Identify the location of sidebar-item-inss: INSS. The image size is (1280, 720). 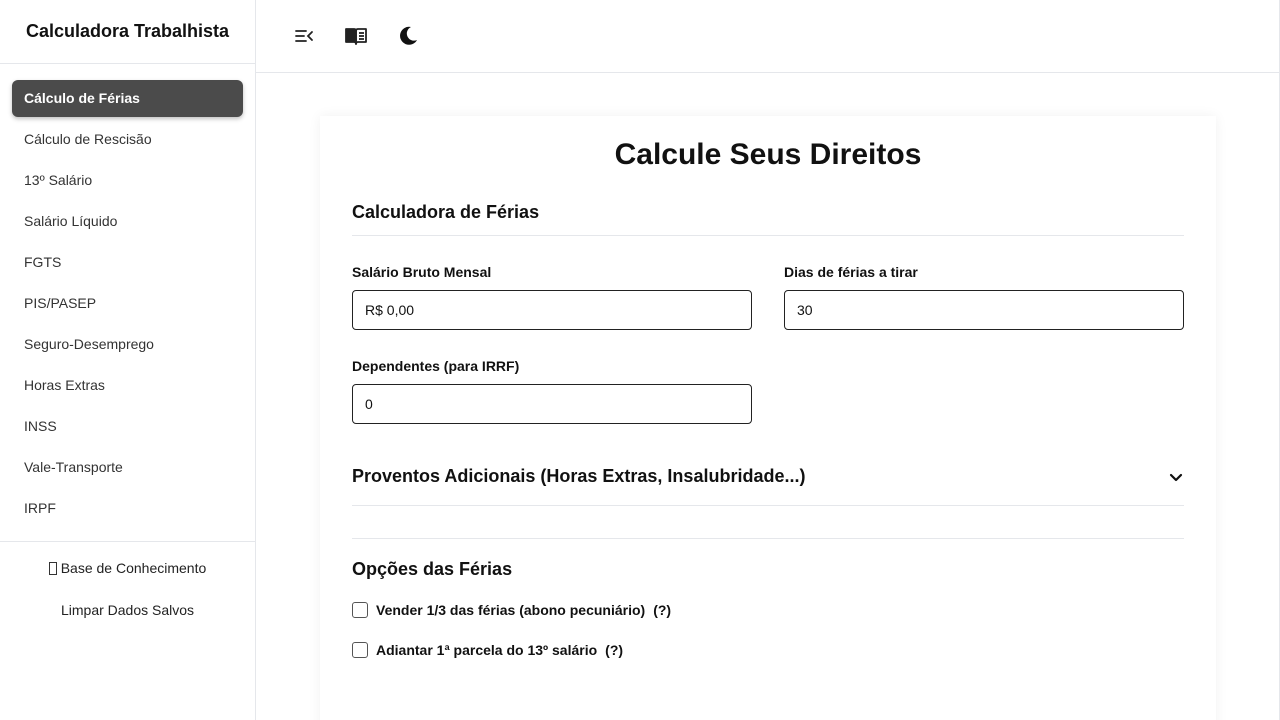
(127, 426).